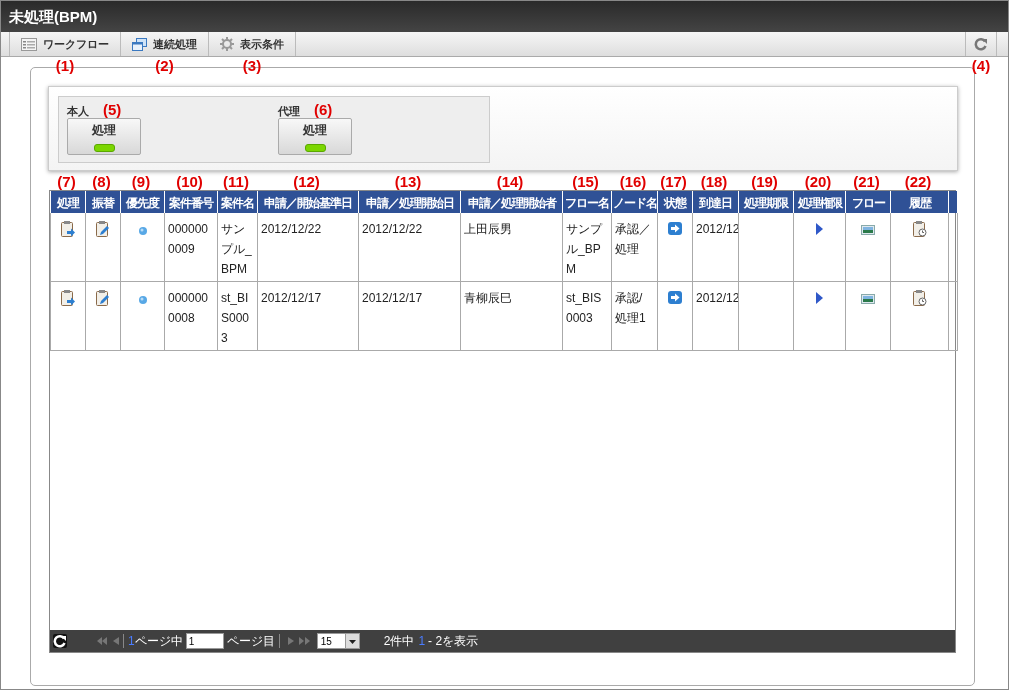 This screenshot has height=690, width=1009. What do you see at coordinates (351, 641) in the screenshot?
I see `caret-icon` at bounding box center [351, 641].